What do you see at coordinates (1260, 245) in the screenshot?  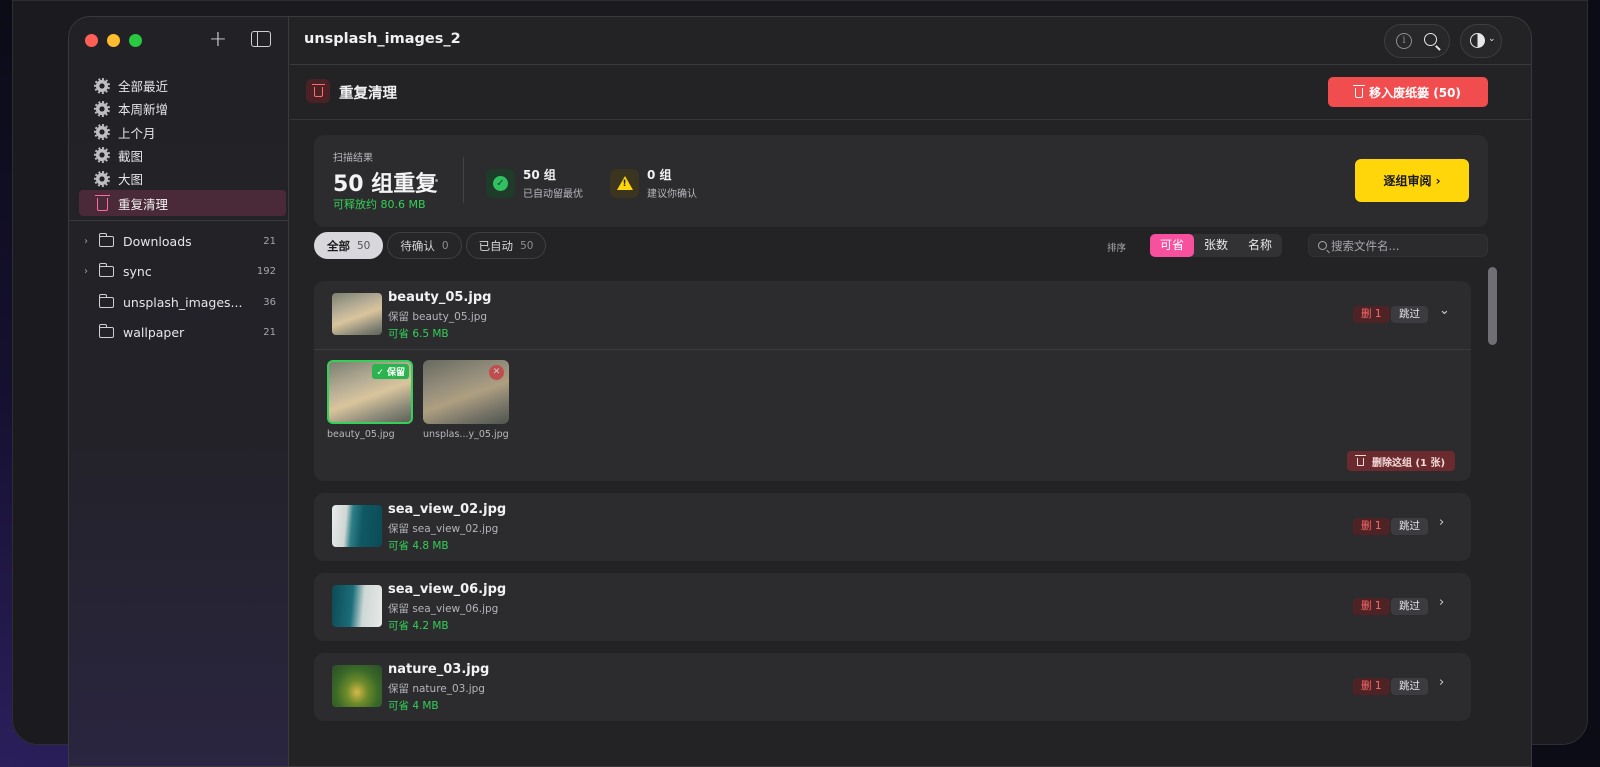 I see `sort-by-name: 名称` at bounding box center [1260, 245].